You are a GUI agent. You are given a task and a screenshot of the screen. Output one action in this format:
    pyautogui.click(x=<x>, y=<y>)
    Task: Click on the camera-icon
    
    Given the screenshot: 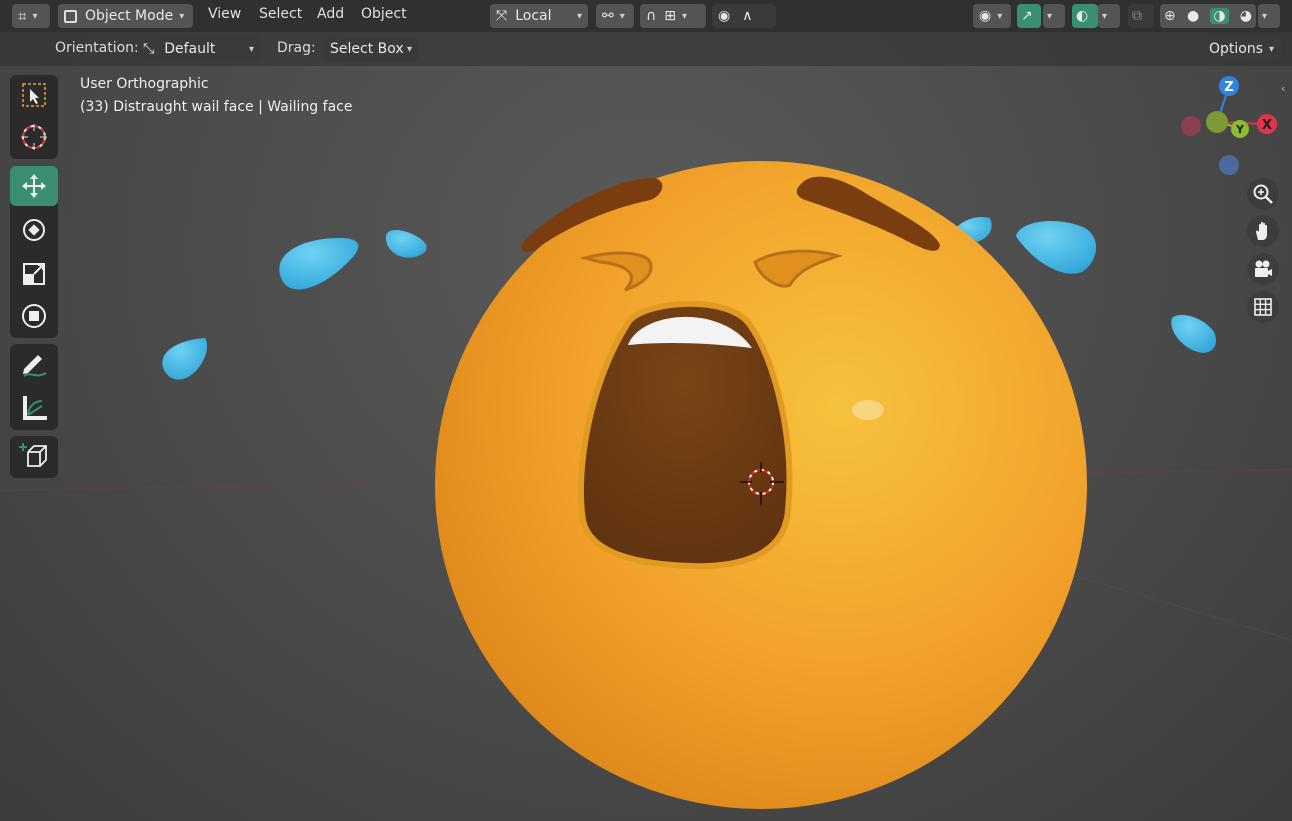 What is the action you would take?
    pyautogui.click(x=1263, y=268)
    